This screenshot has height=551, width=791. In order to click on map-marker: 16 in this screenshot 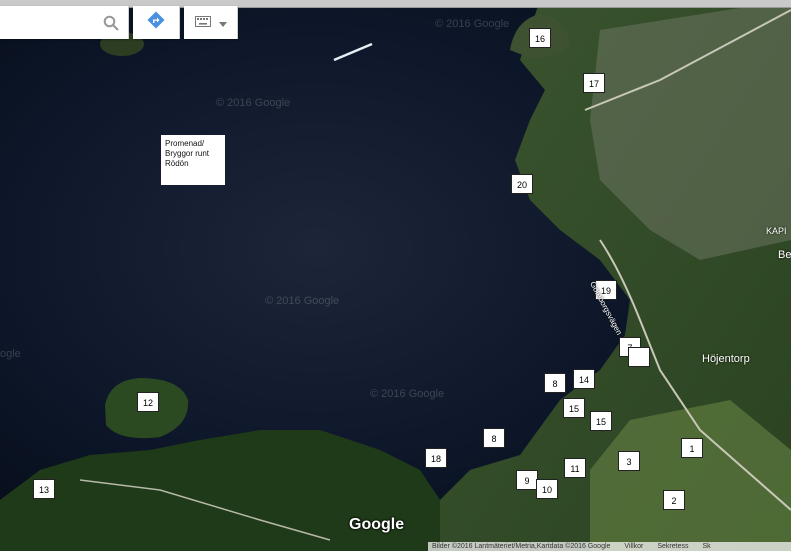, I will do `click(540, 38)`.